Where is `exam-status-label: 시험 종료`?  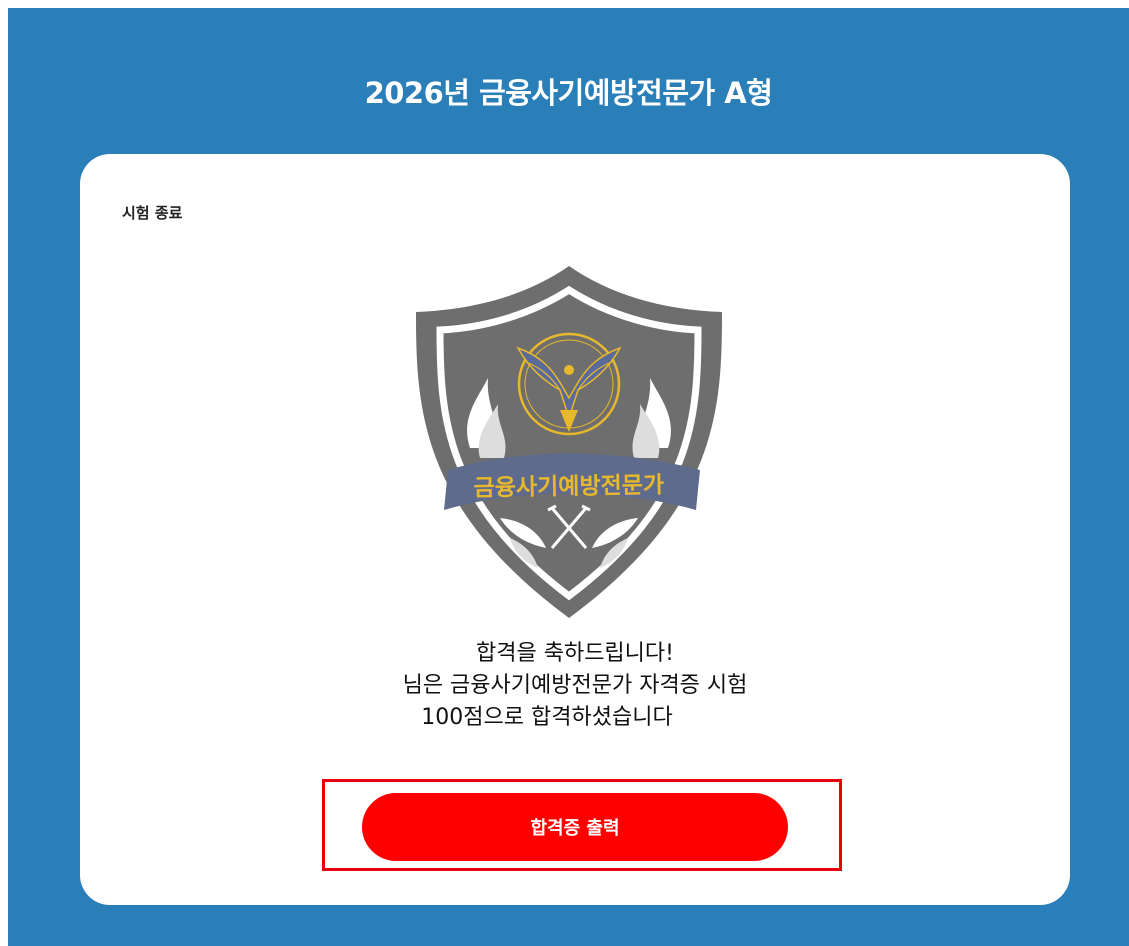
exam-status-label: 시험 종료 is located at coordinates (152, 213).